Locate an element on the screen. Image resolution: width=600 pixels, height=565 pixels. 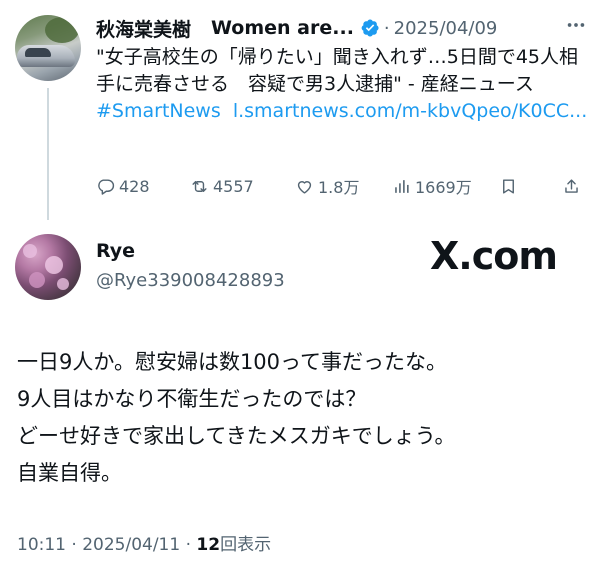
repost-icon is located at coordinates (199, 186).